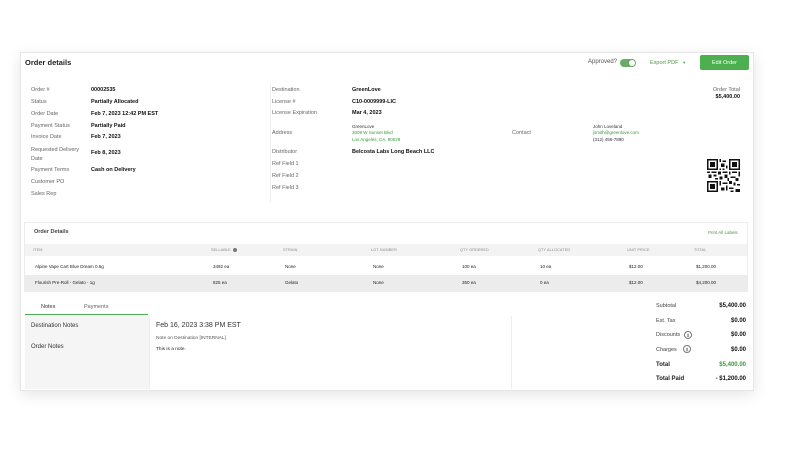 The image size is (800, 450). What do you see at coordinates (376, 139) in the screenshot?
I see `address-line2: Los Angeles, CA, 90028` at bounding box center [376, 139].